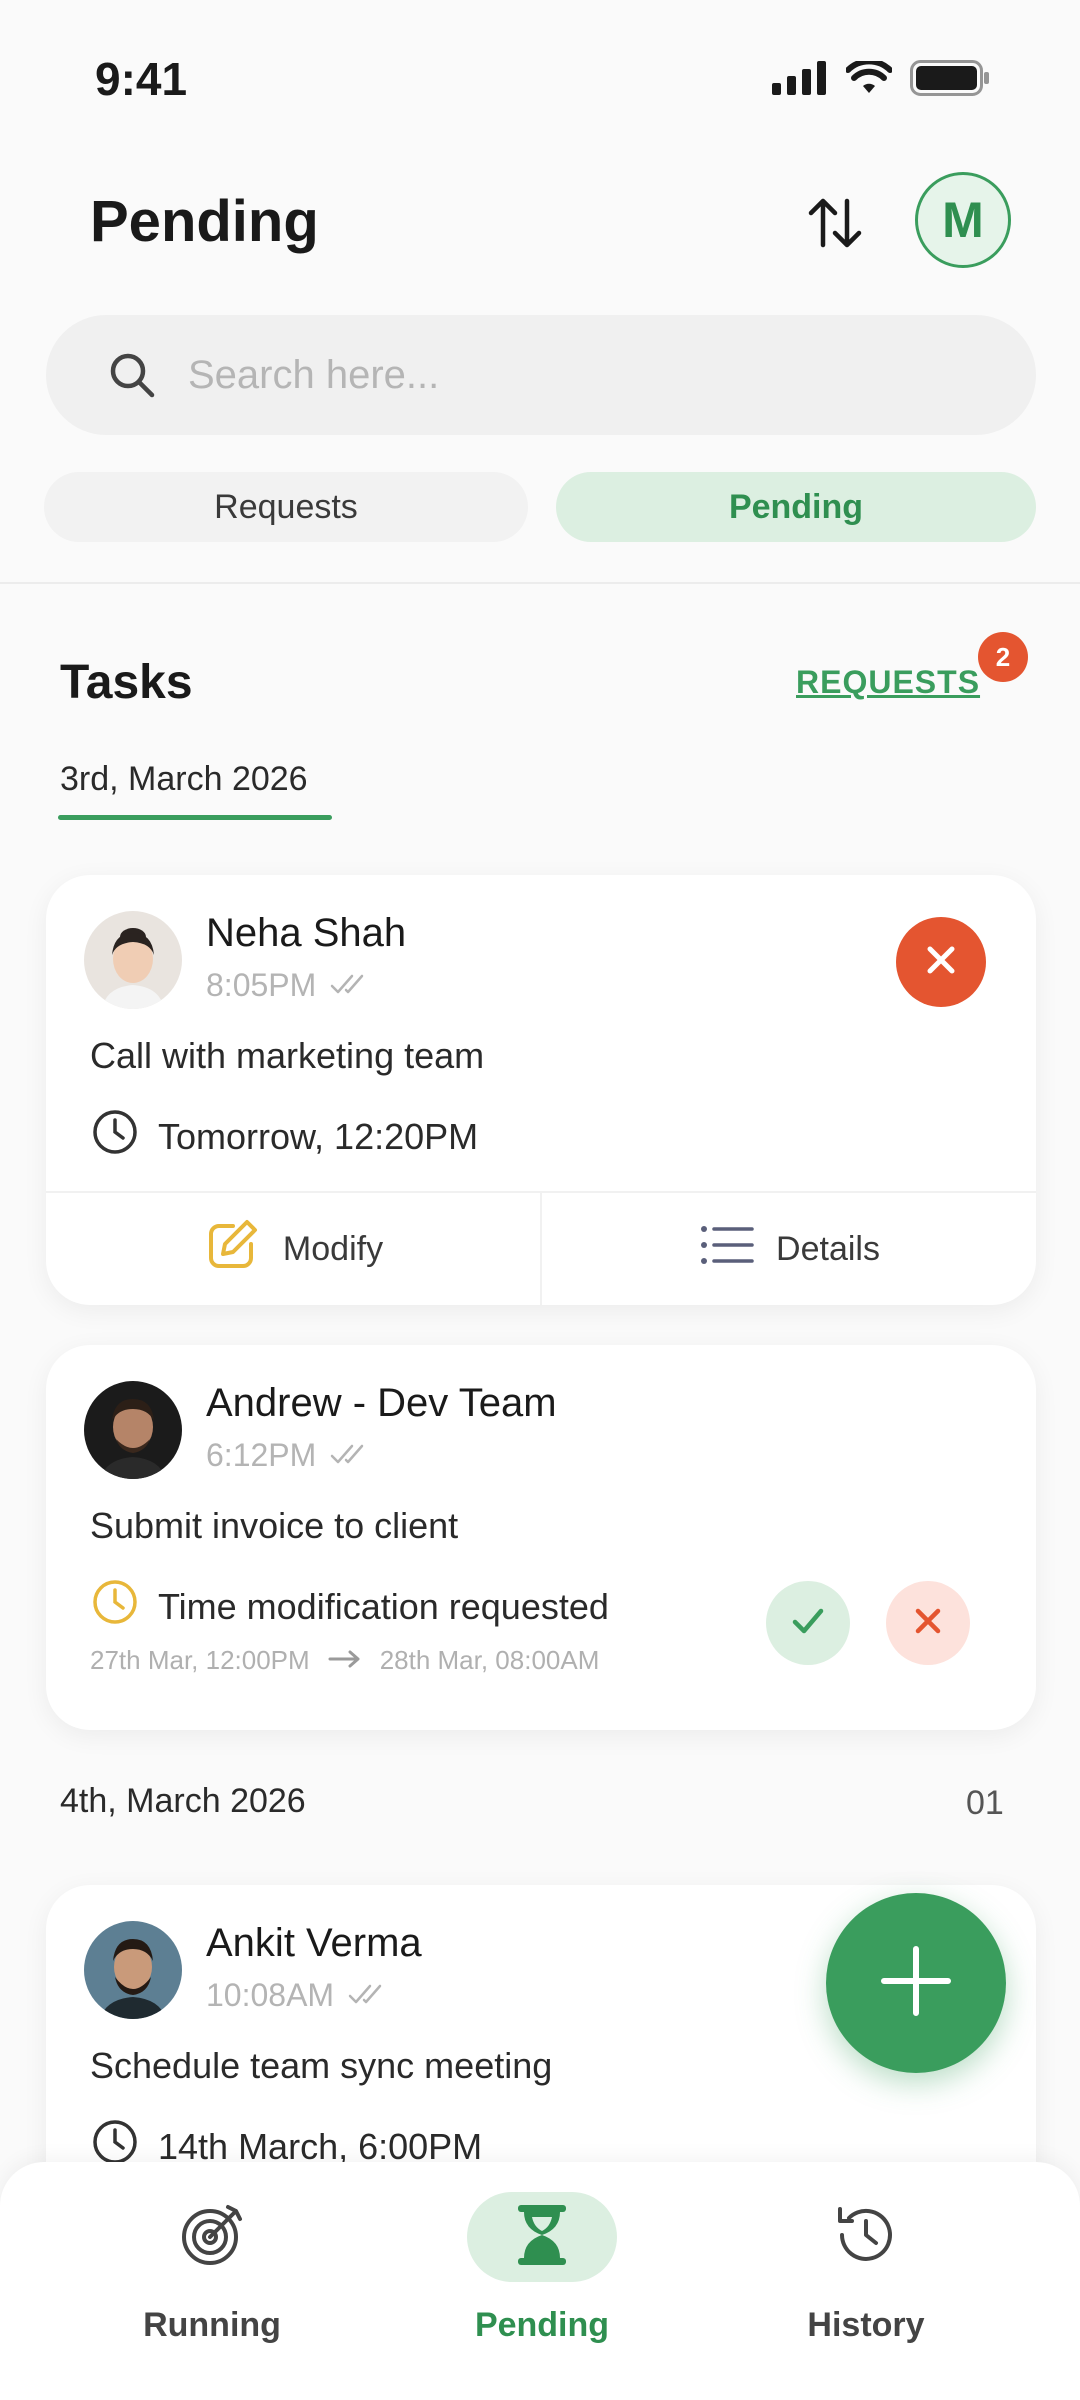 This screenshot has height=2400, width=1080. What do you see at coordinates (800, 80) in the screenshot?
I see `cellular-signal-icon` at bounding box center [800, 80].